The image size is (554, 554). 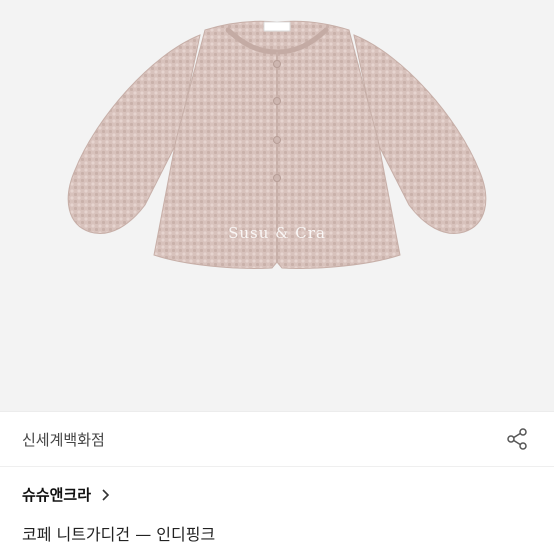 I want to click on divider, so click(x=277, y=466).